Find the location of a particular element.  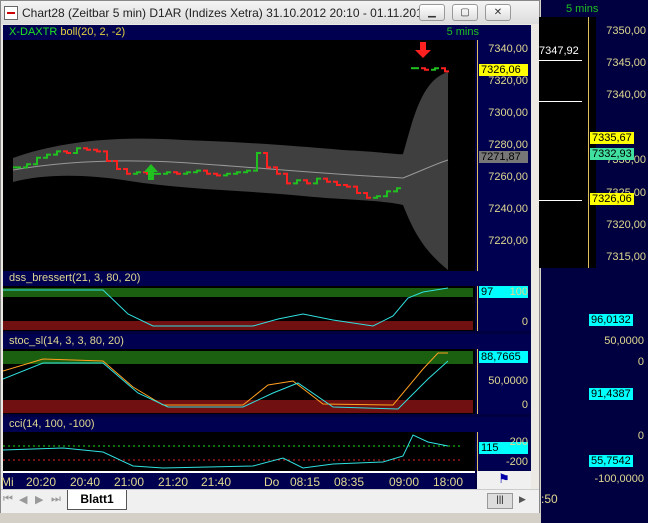

last-sheet-button: ⏭ is located at coordinates (58, 501).